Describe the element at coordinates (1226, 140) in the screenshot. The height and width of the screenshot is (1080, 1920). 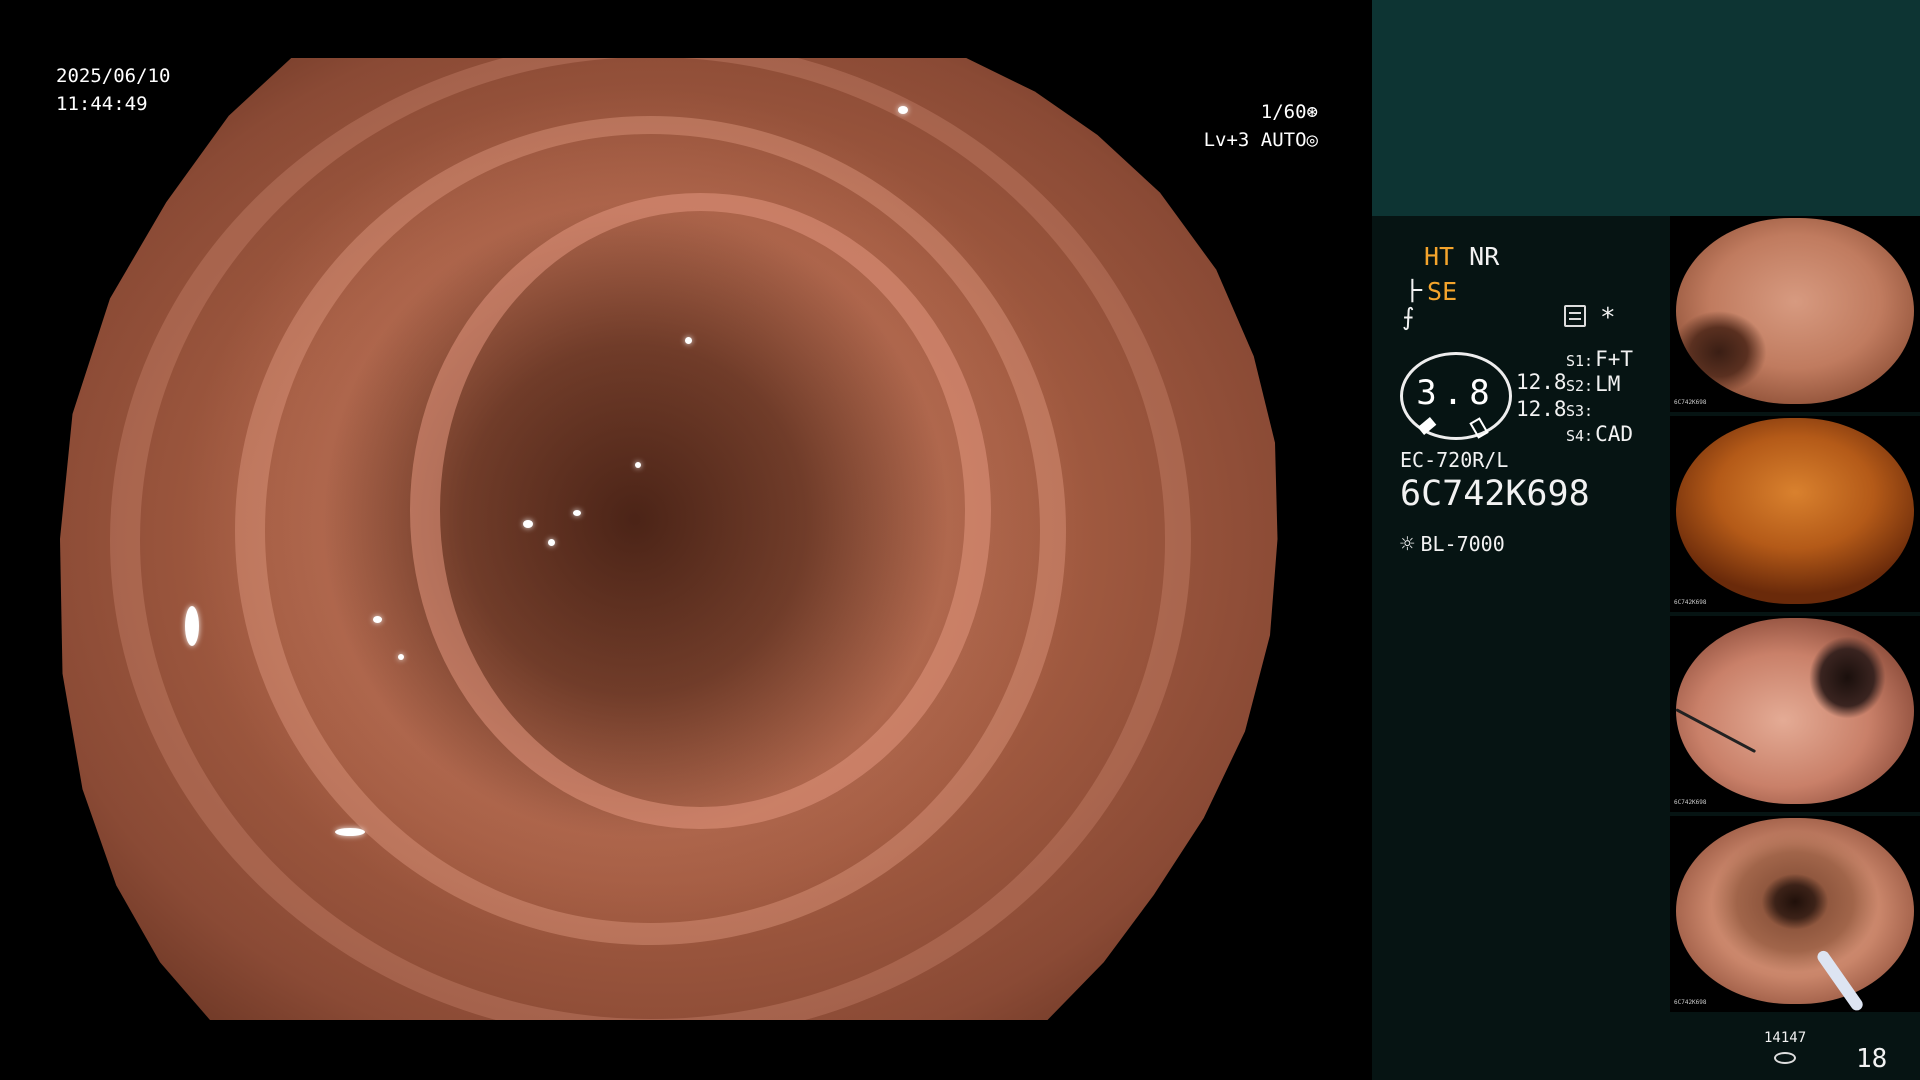
I see `iris-level: Lv+3` at that location.